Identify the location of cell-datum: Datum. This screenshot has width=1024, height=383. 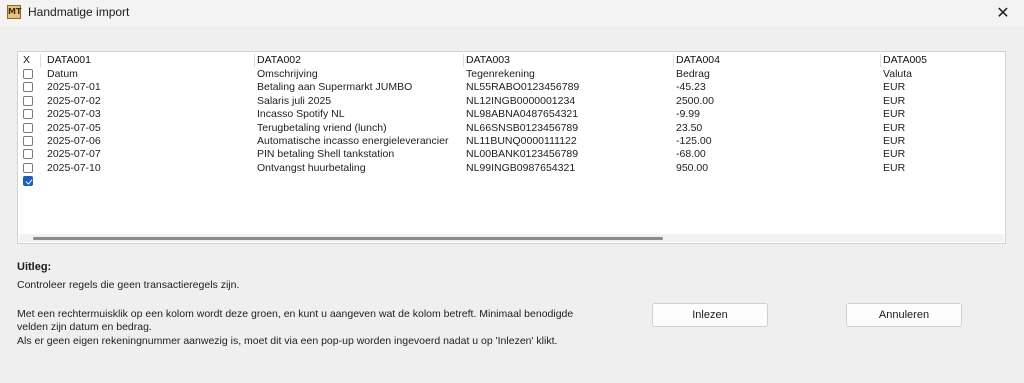
(62, 74).